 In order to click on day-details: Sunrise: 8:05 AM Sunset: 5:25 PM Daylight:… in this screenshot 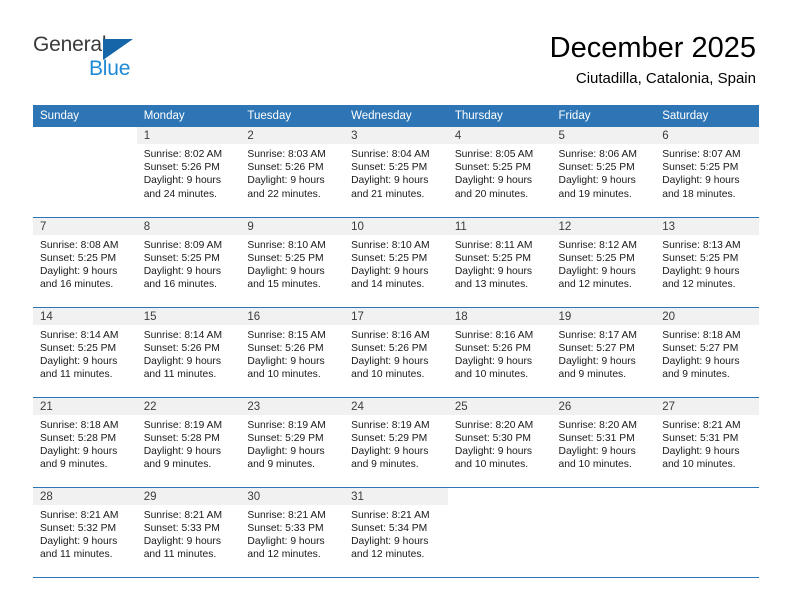, I will do `click(500, 172)`.